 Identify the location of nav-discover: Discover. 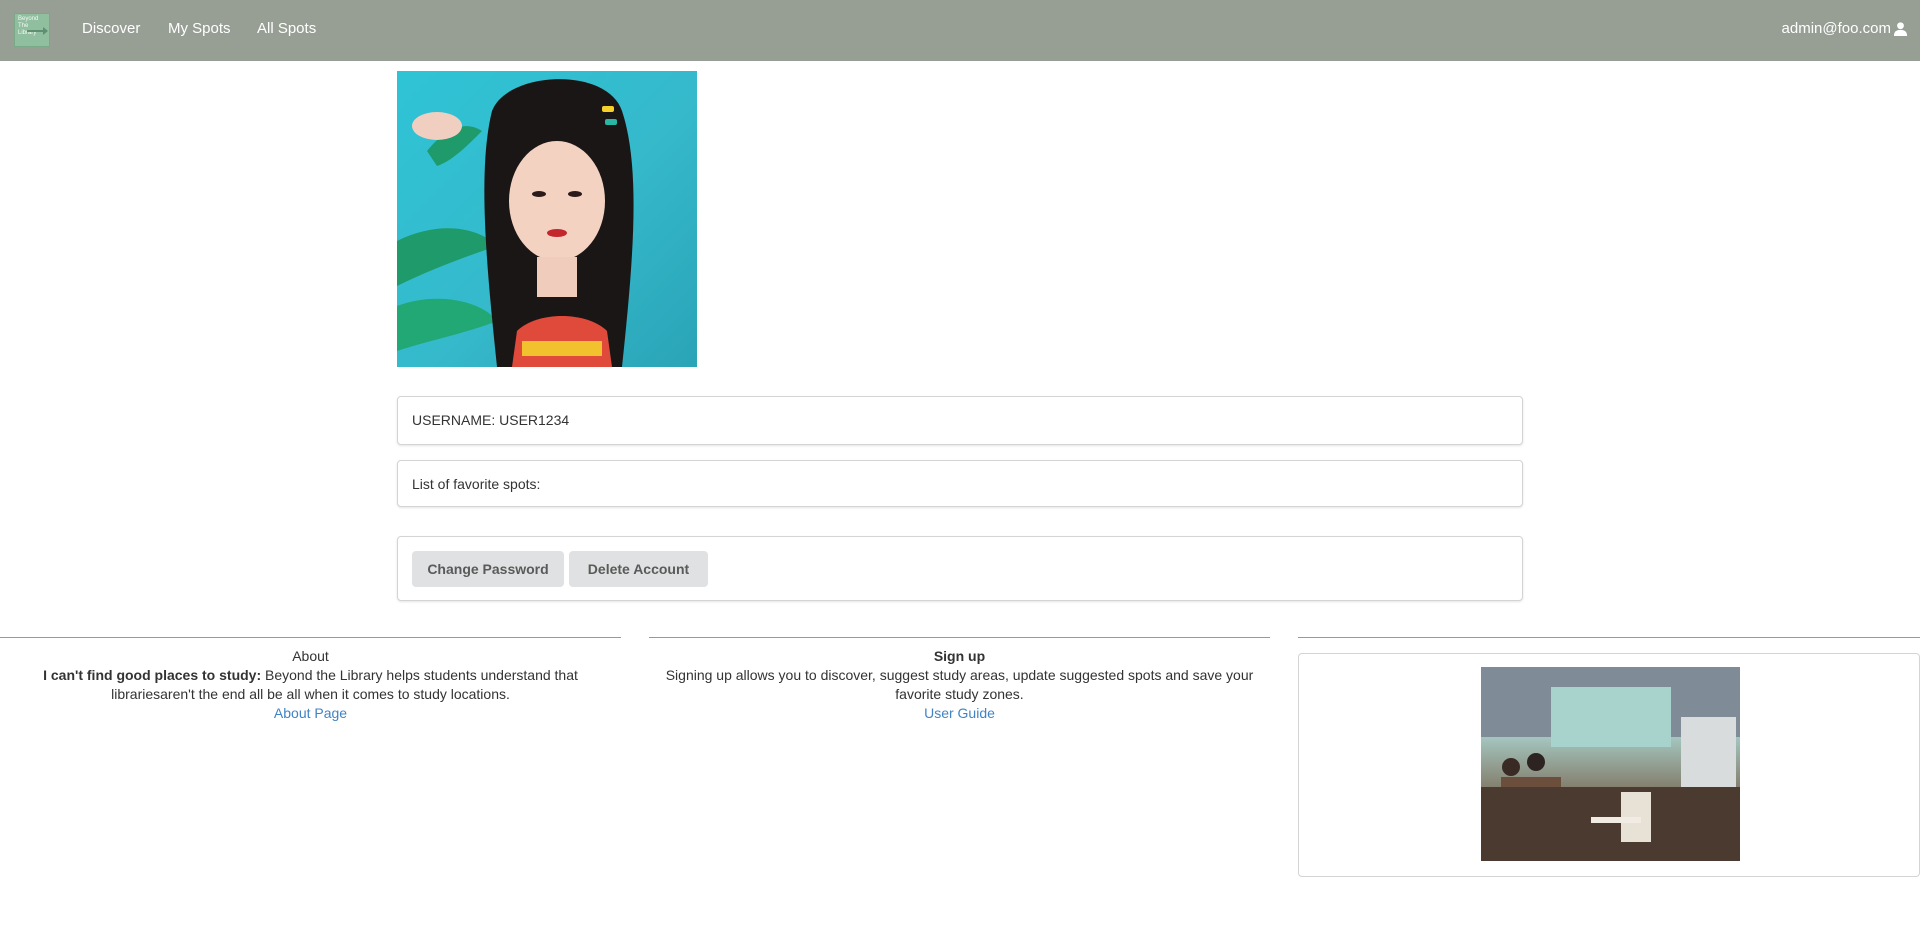
(111, 28).